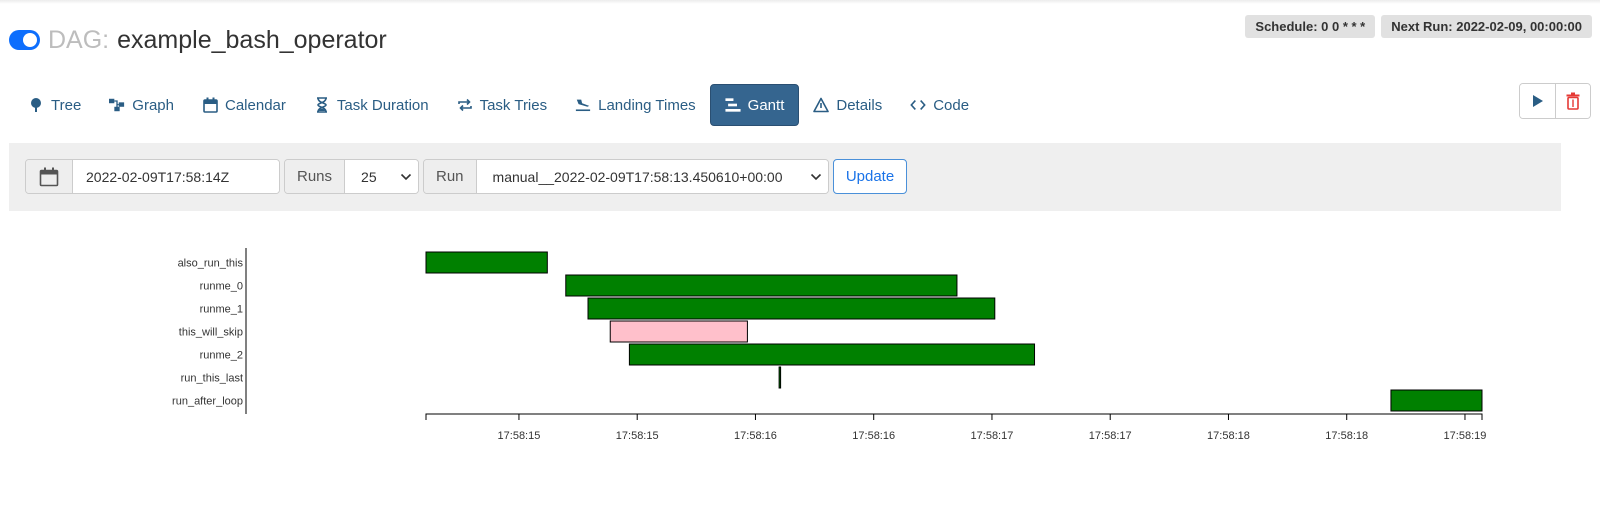 This screenshot has height=521, width=1600. I want to click on tab-label: Tree, so click(66, 105).